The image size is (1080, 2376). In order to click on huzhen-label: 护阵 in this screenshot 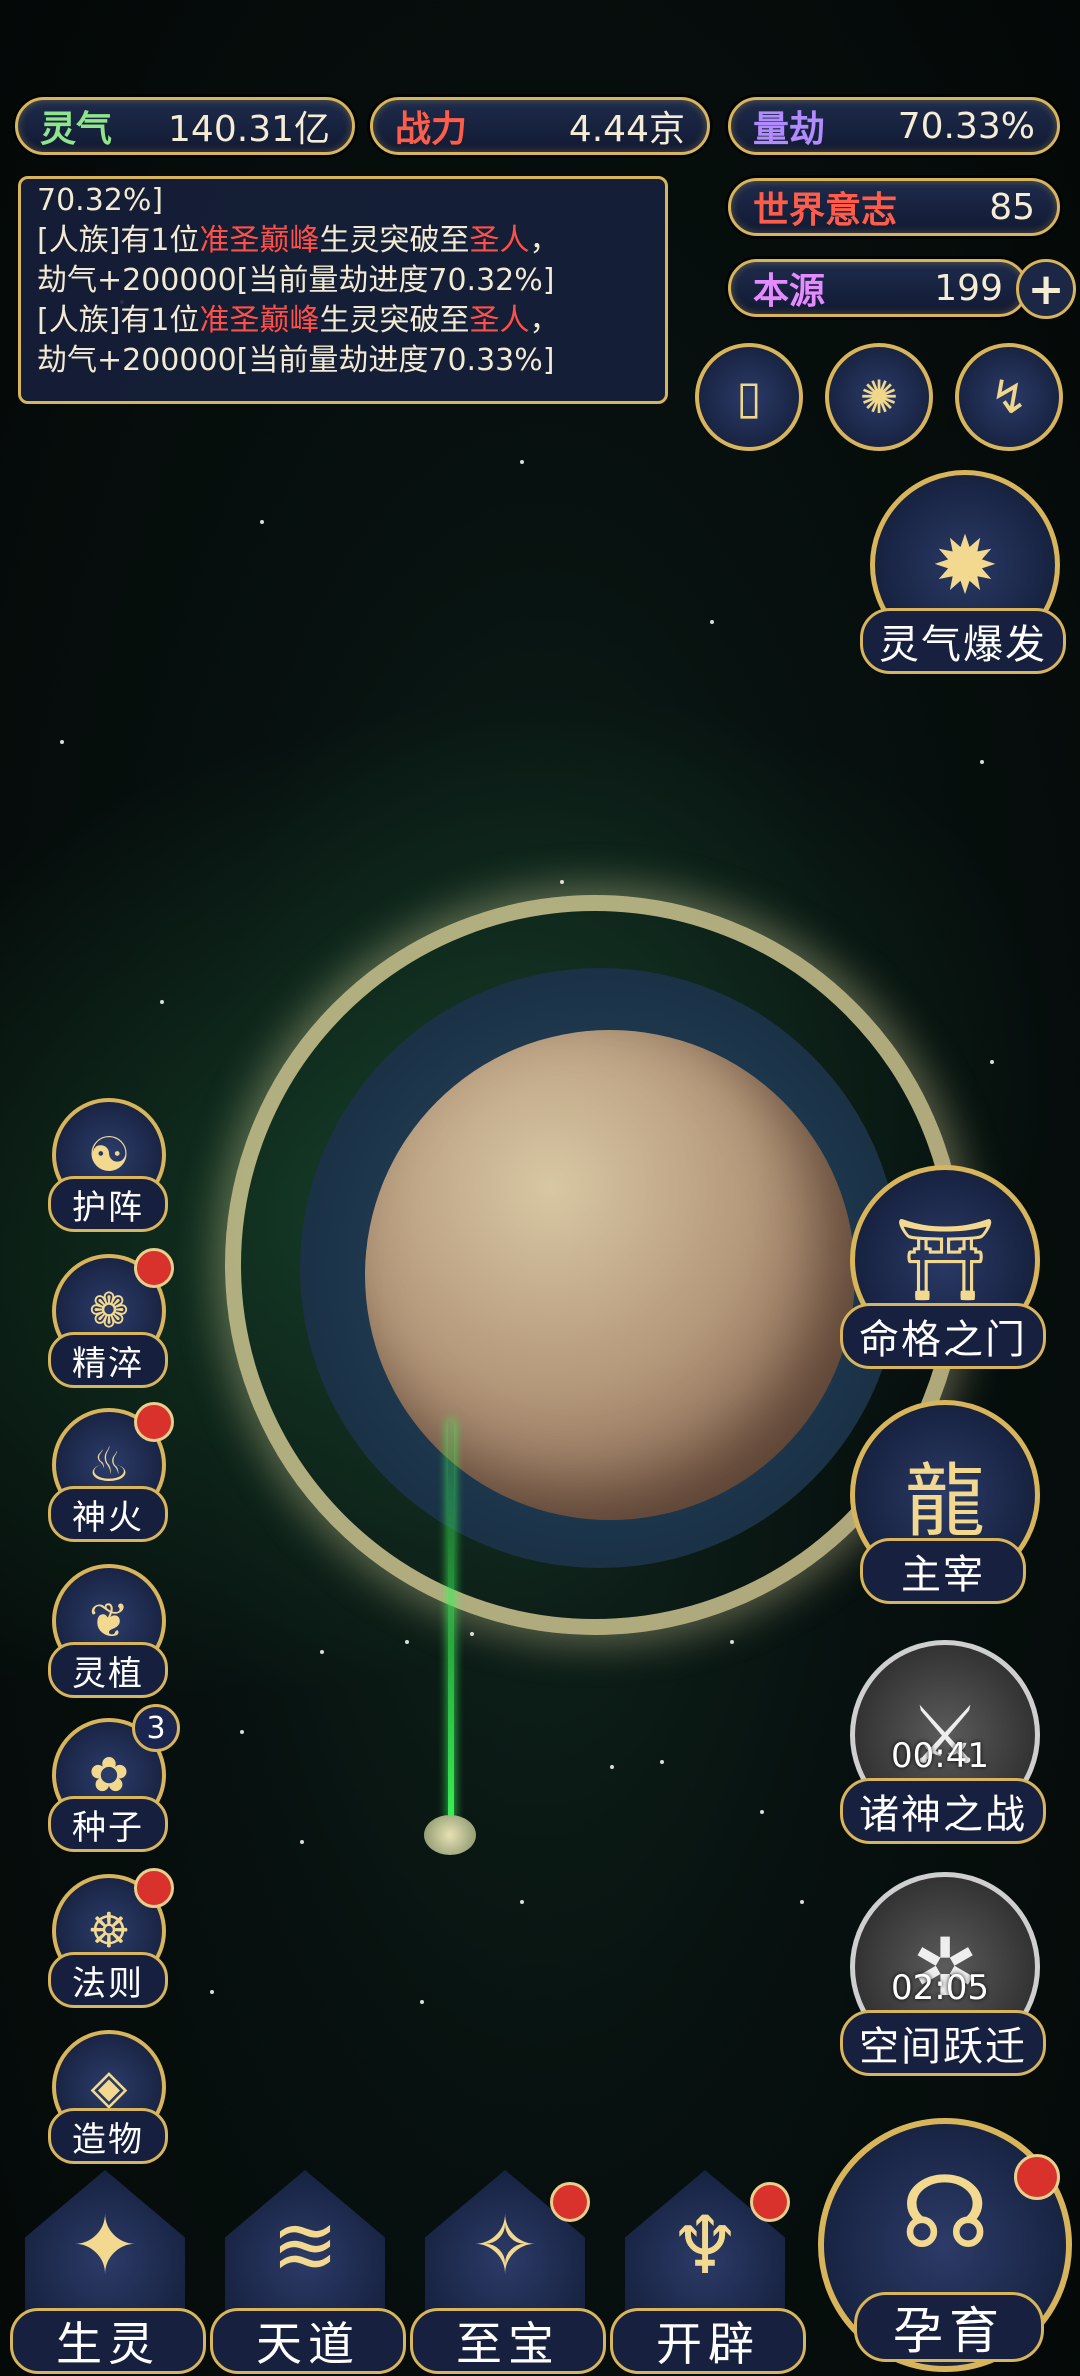, I will do `click(108, 1204)`.